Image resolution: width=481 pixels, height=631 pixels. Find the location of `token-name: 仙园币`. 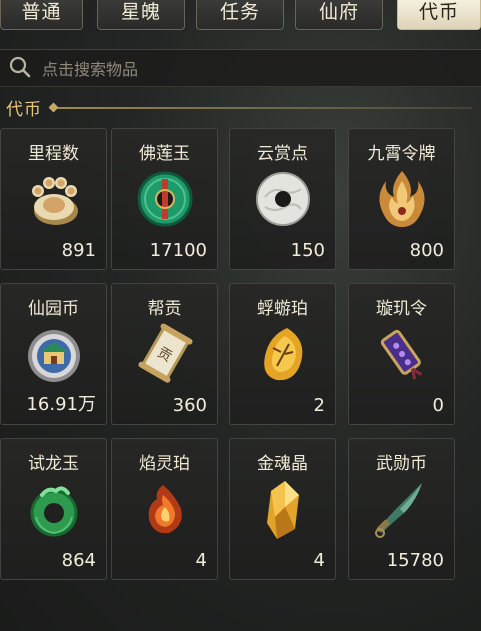

token-name: 仙园币 is located at coordinates (53, 309).